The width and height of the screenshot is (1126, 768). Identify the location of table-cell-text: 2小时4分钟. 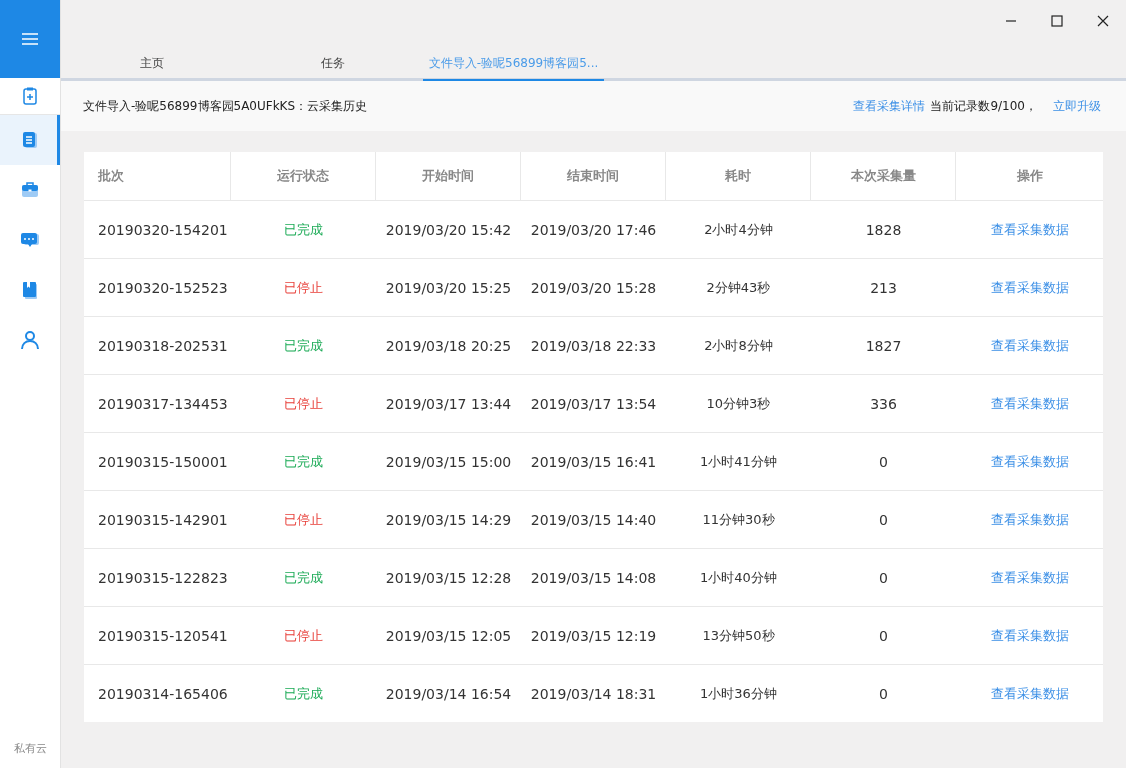
(738, 229).